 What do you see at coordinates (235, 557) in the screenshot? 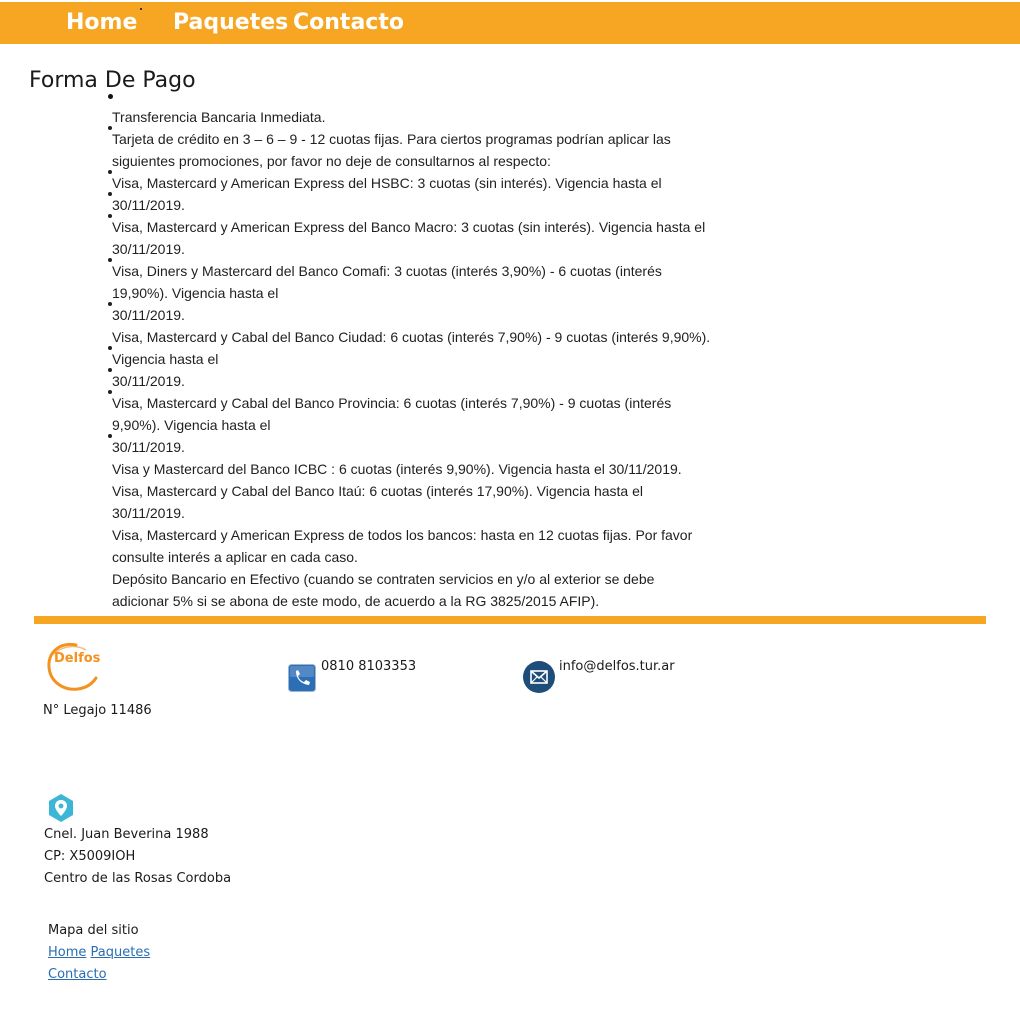
I see `payment-line: consulte interés a aplicar en cada caso.` at bounding box center [235, 557].